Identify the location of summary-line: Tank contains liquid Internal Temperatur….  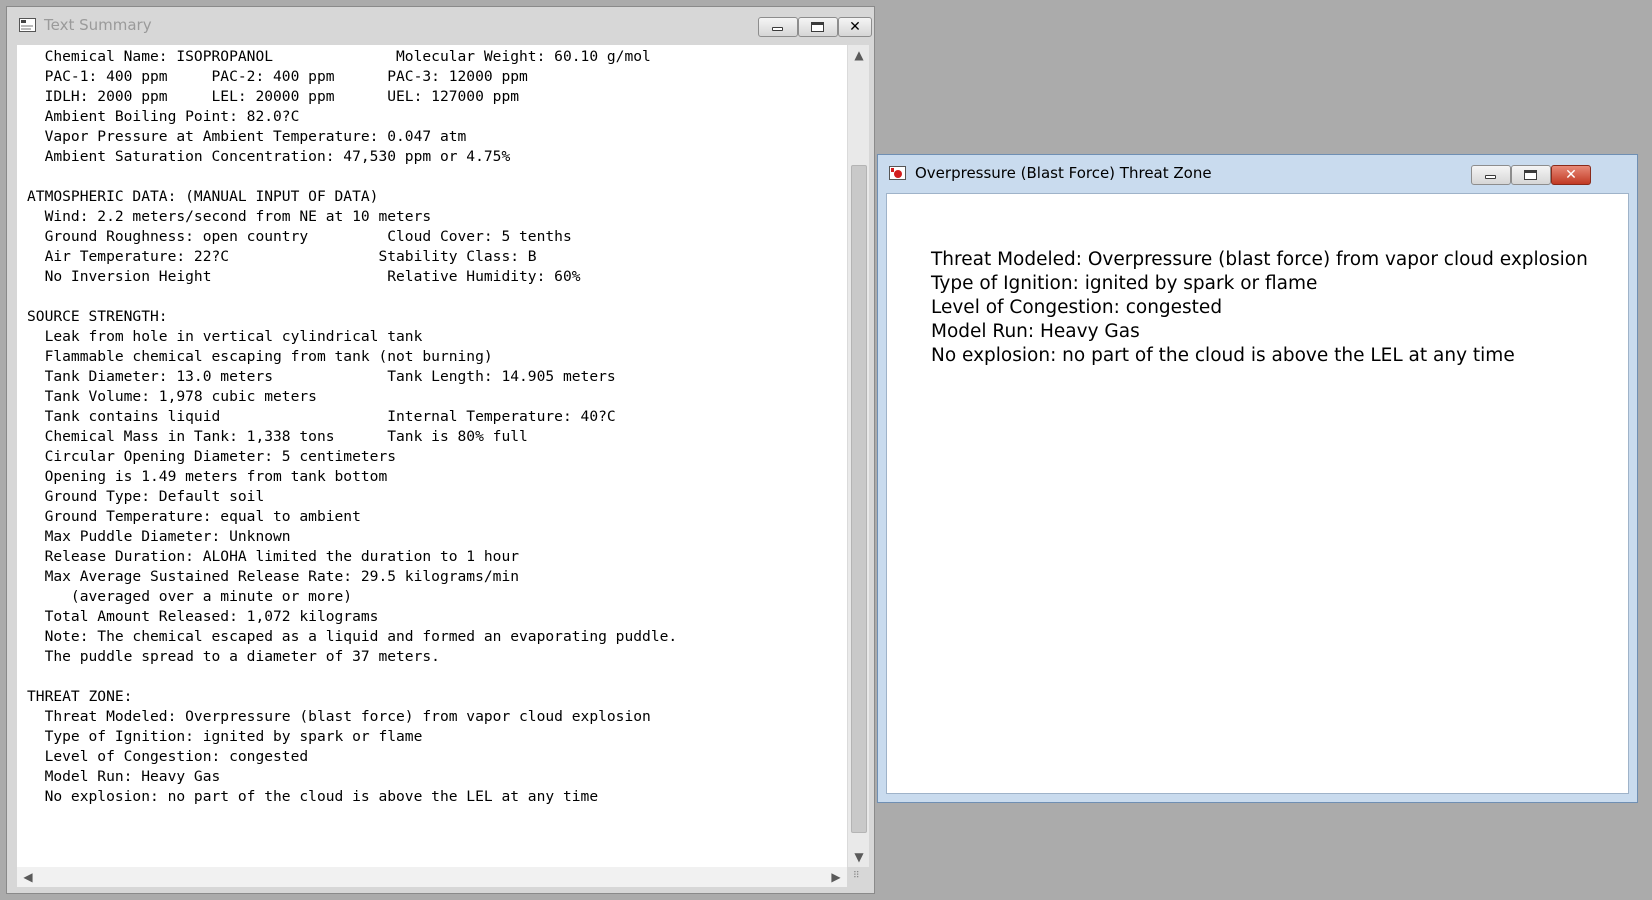
(321, 416).